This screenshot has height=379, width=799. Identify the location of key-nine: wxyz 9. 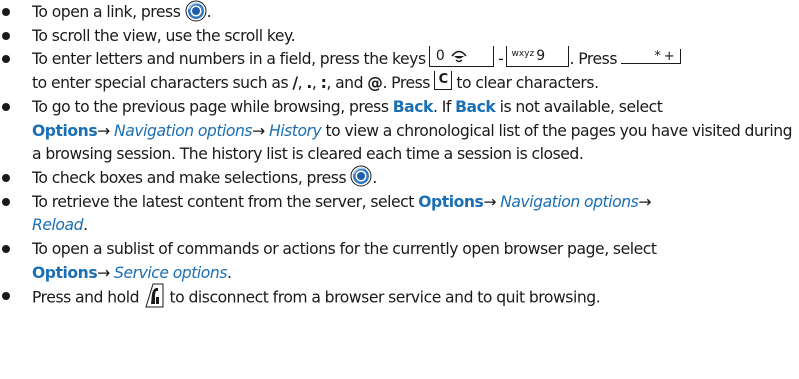
(538, 57).